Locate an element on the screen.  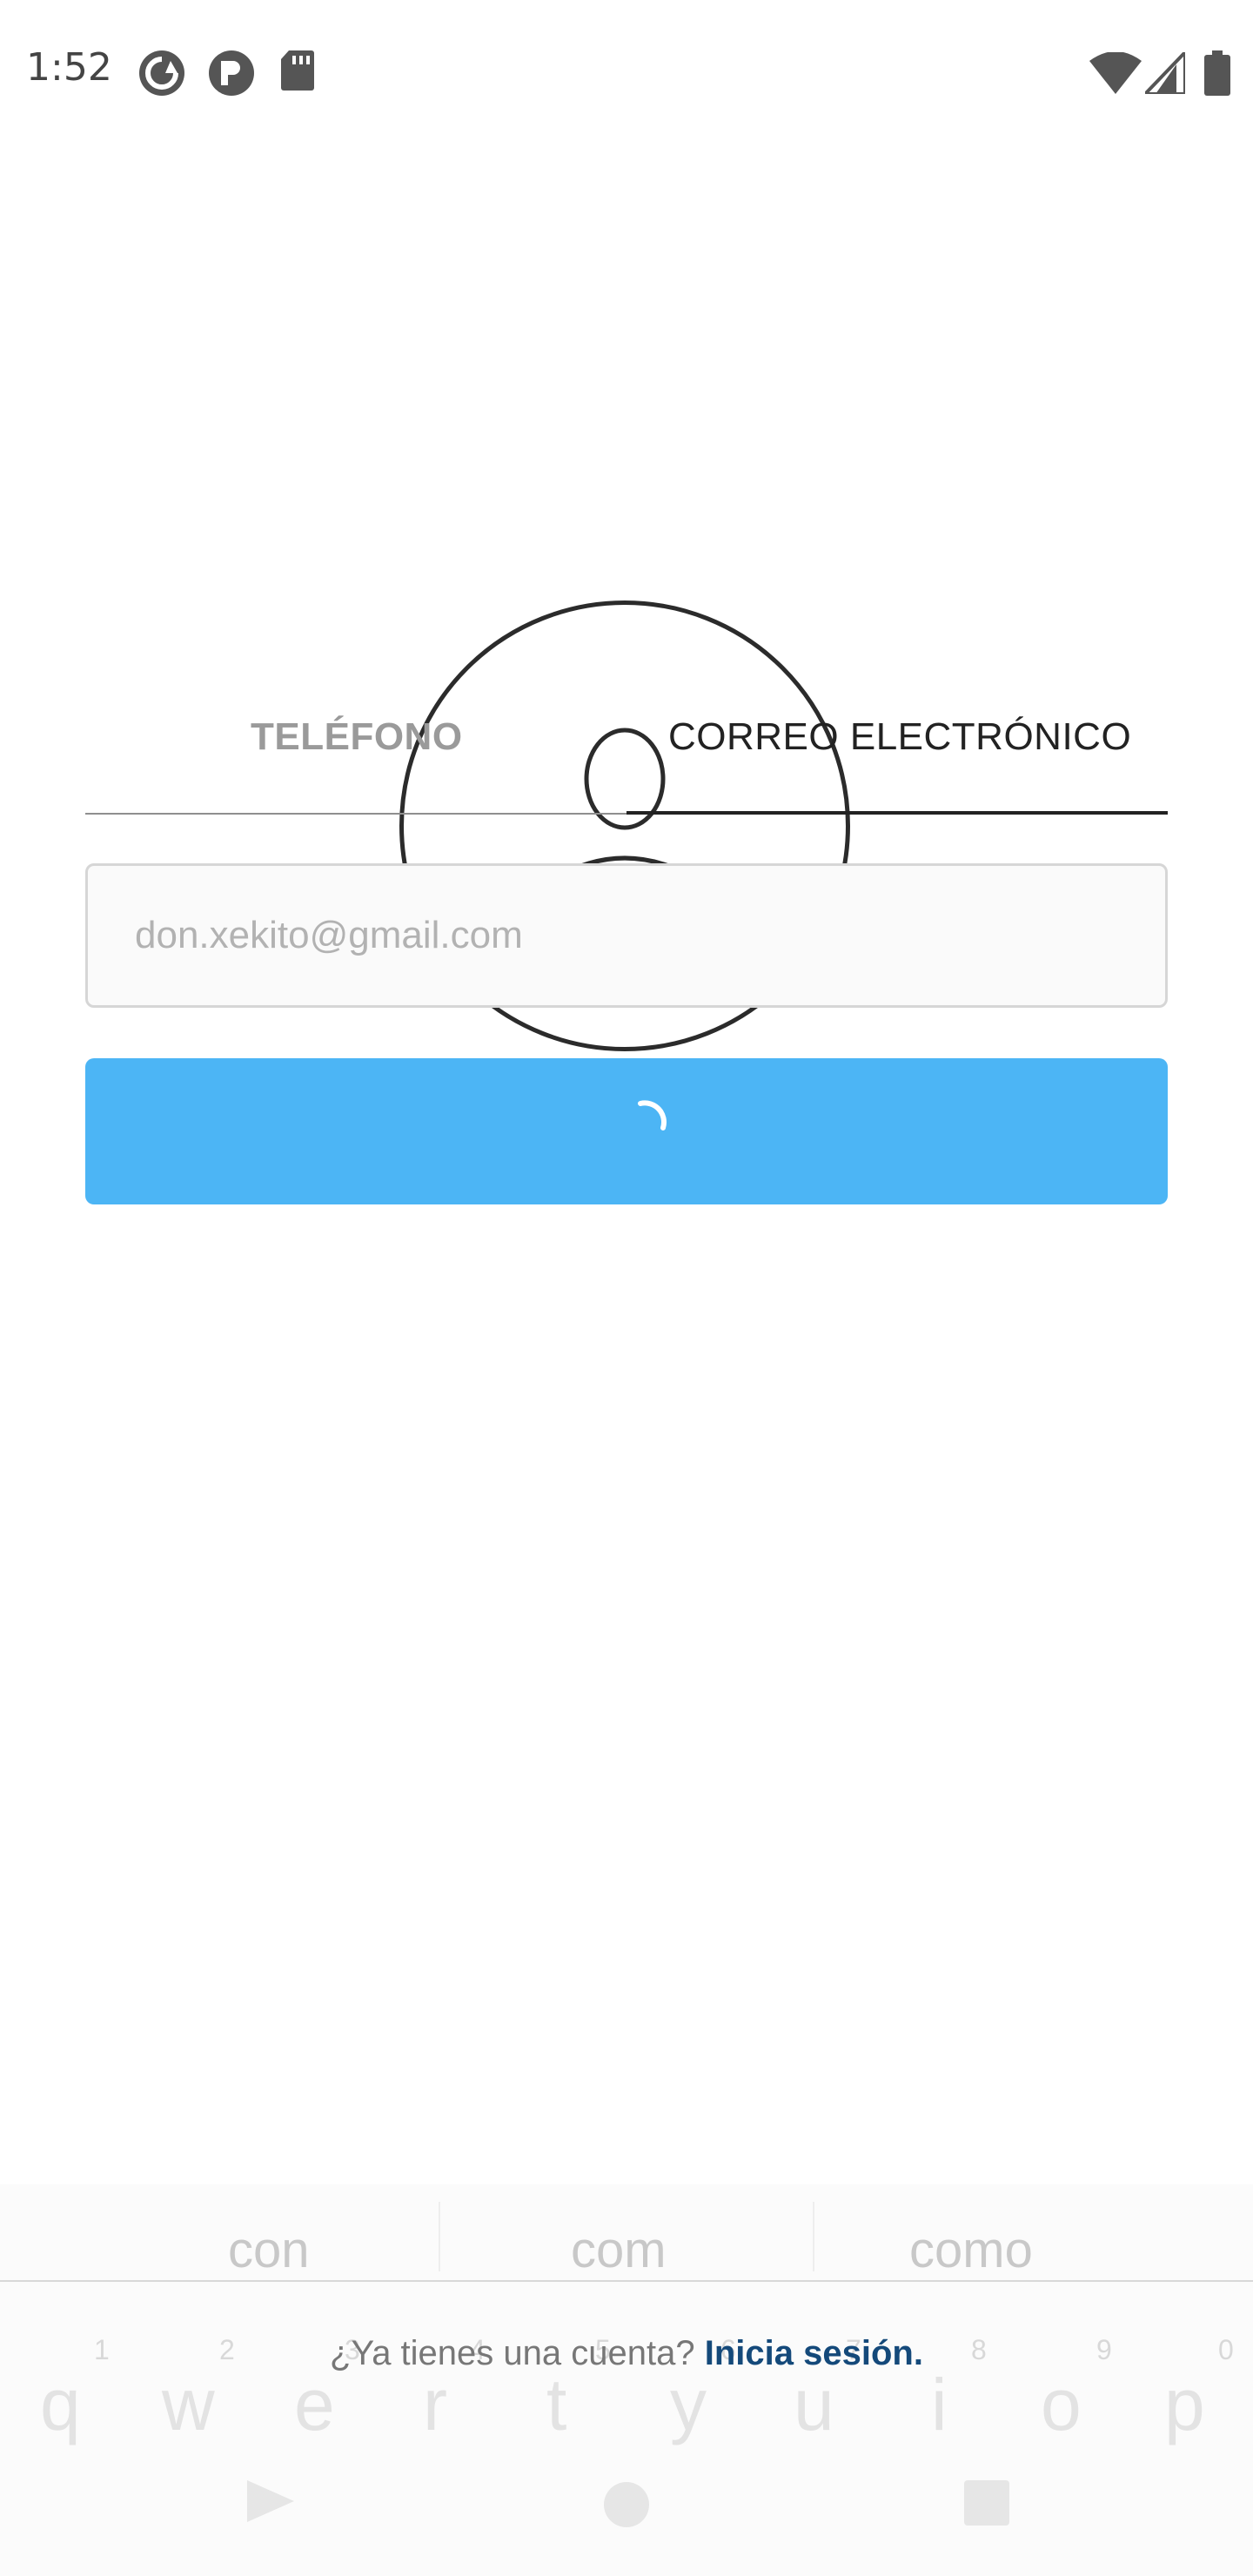
key-letter: o is located at coordinates (1061, 2405).